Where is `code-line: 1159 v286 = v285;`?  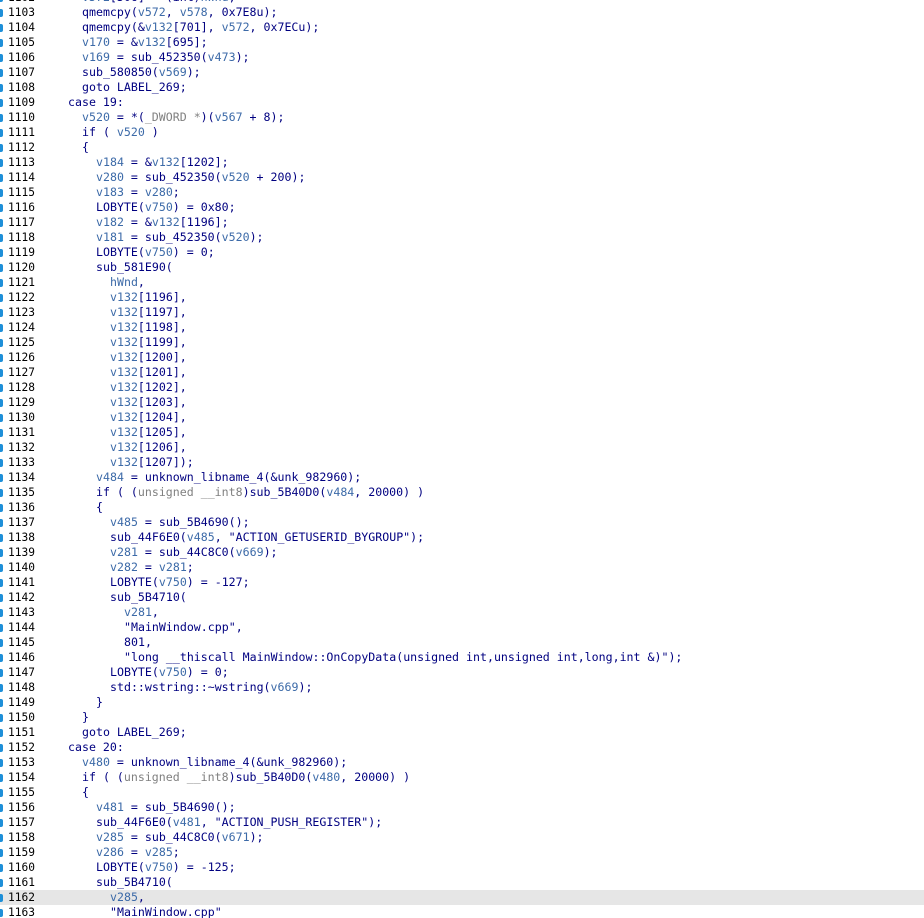 code-line: 1159 v286 = v285; is located at coordinates (462, 852).